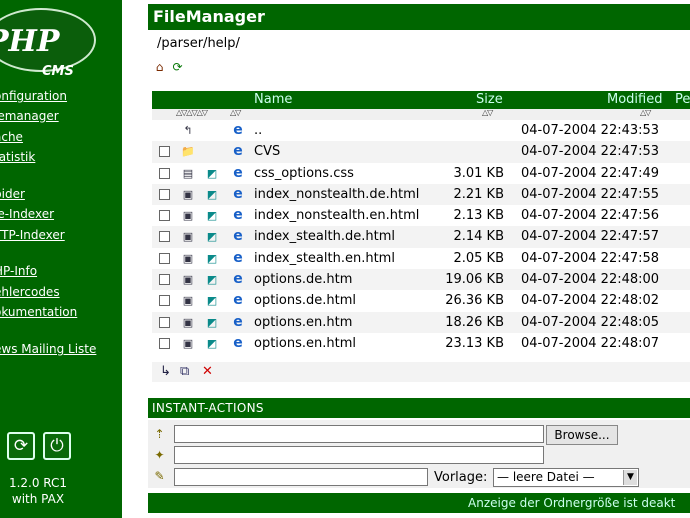  I want to click on sidebar-item-statistik: tatistik, so click(17, 157).